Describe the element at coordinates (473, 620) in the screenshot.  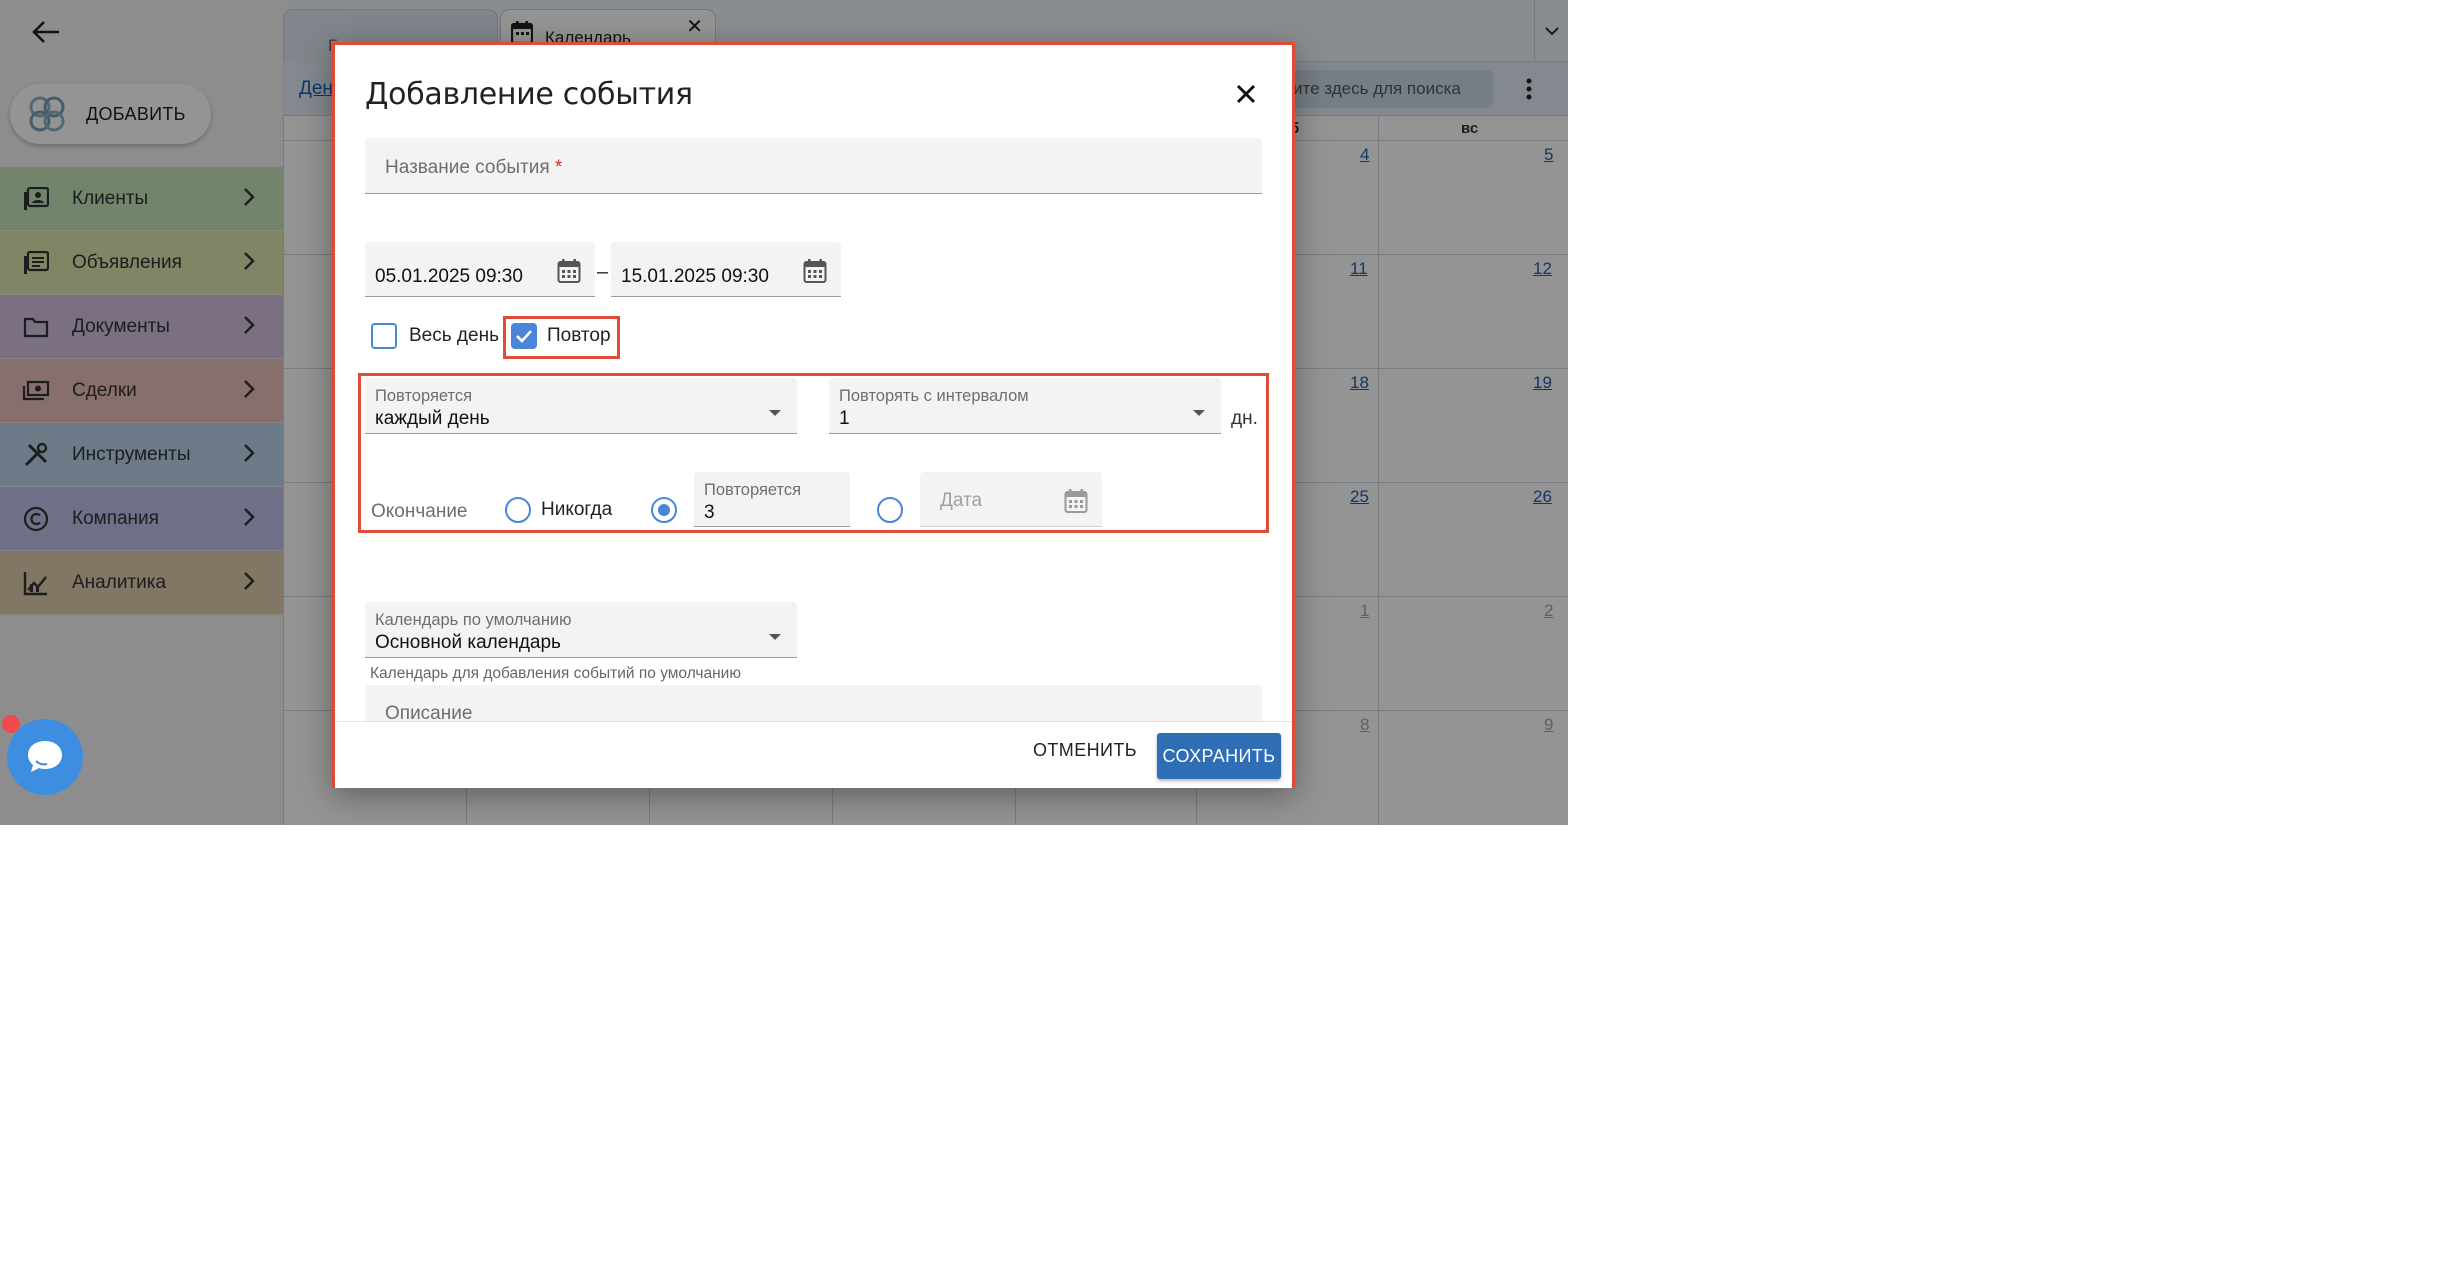
I see `default-calendar-label: Календарь по умолчанию` at that location.